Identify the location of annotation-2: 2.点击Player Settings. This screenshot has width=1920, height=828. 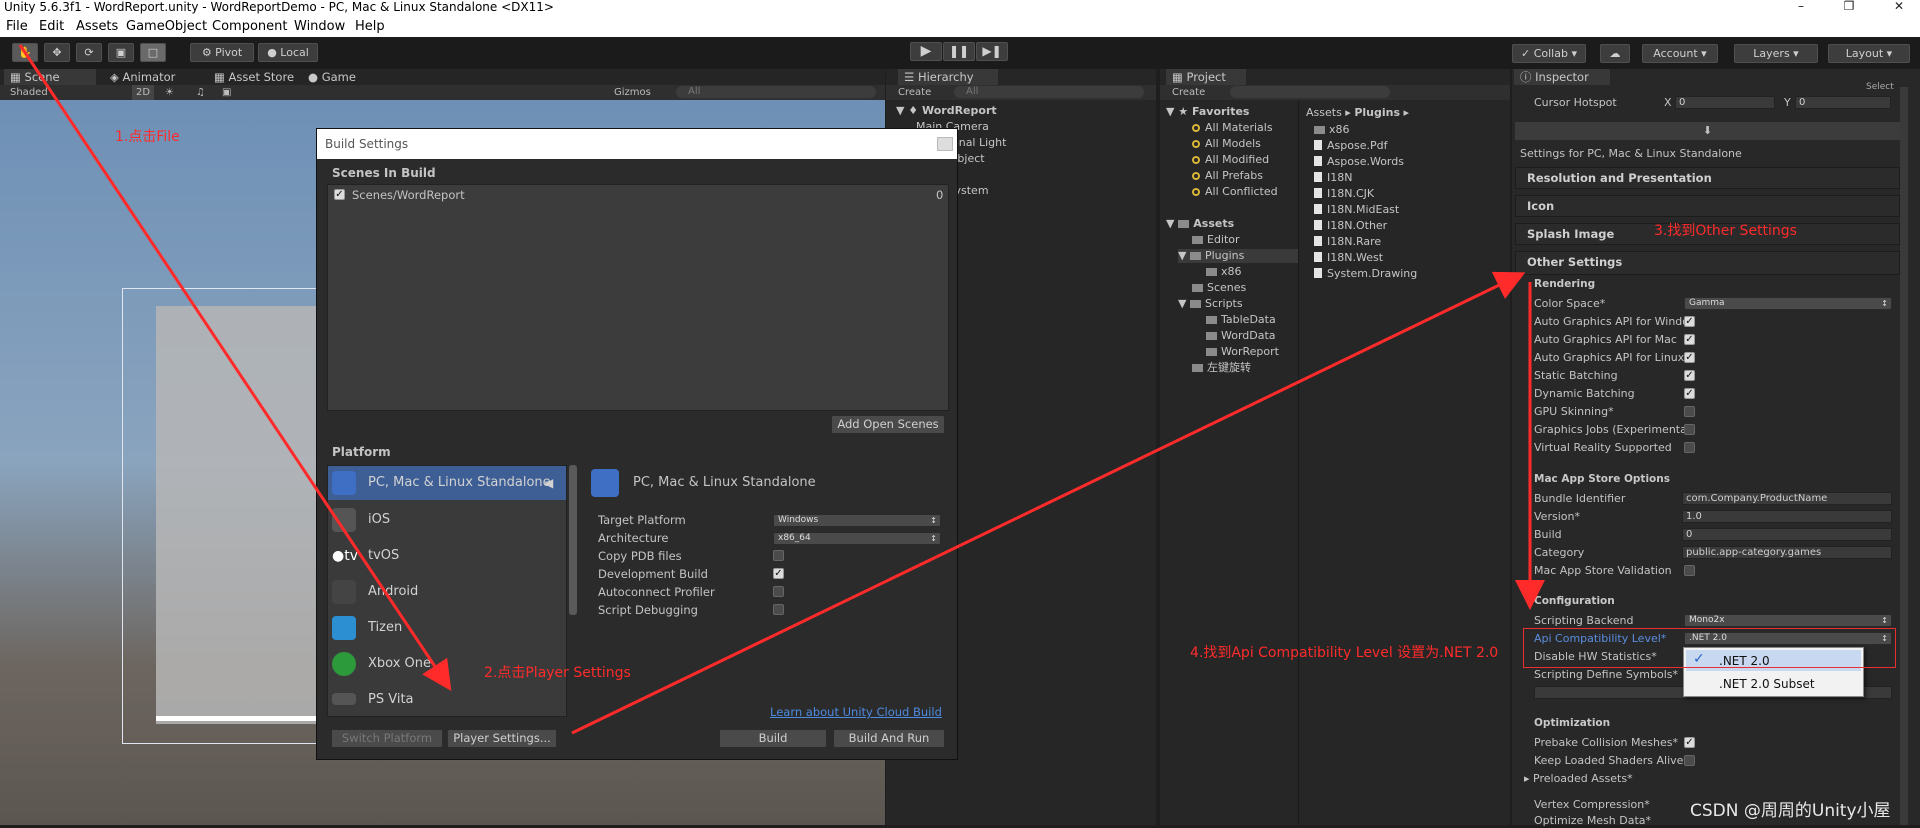
(557, 673).